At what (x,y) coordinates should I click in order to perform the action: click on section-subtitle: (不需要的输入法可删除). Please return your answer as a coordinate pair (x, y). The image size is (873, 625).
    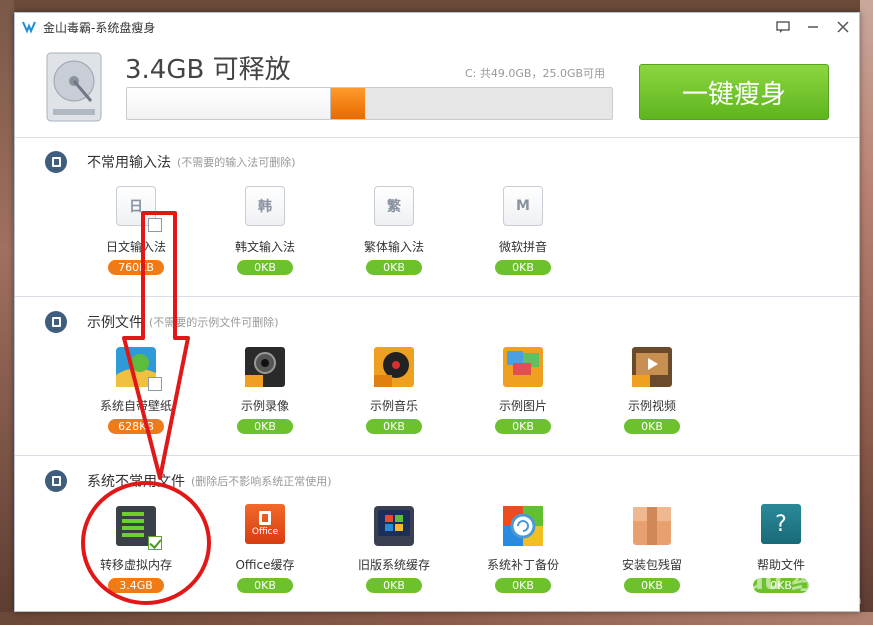
    Looking at the image, I should click on (236, 162).